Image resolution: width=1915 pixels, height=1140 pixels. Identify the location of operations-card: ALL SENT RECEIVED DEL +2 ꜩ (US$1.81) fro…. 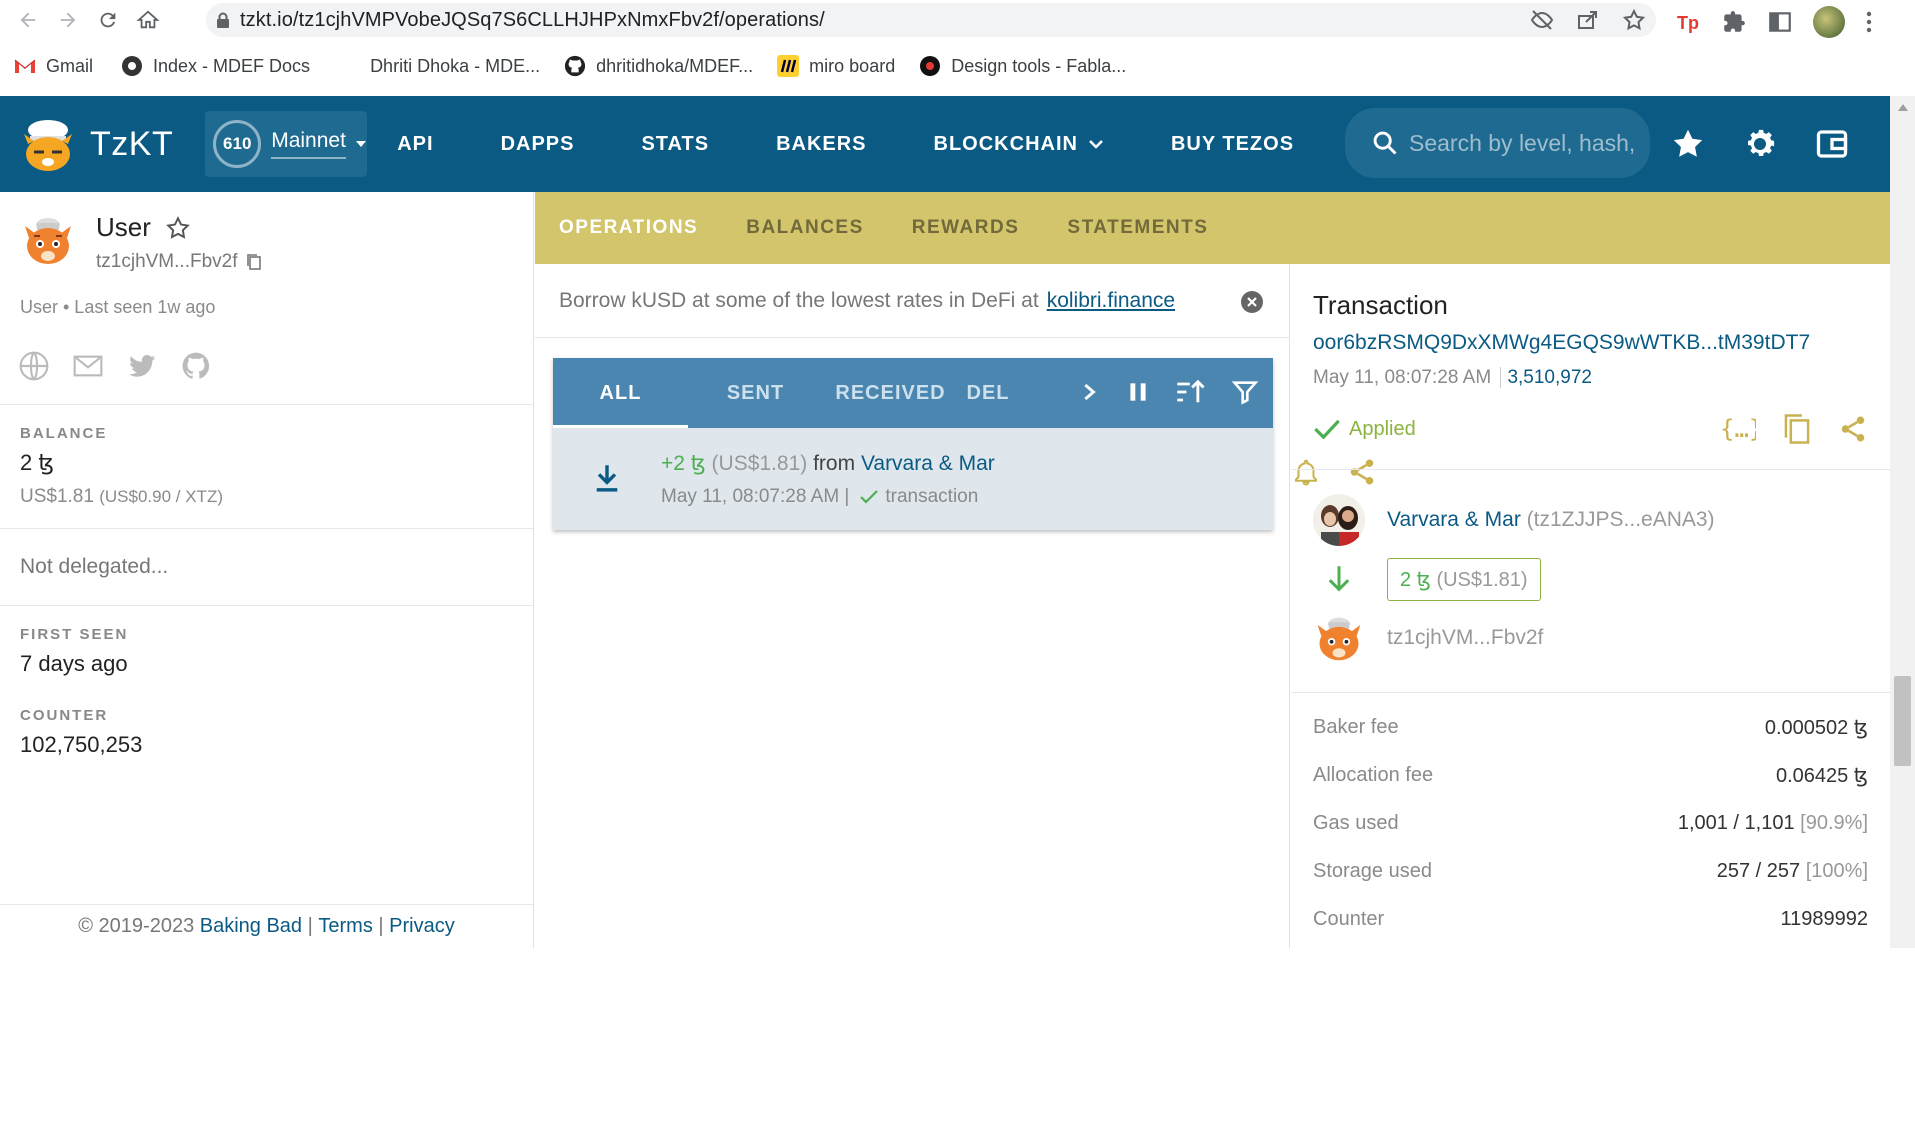
(913, 444).